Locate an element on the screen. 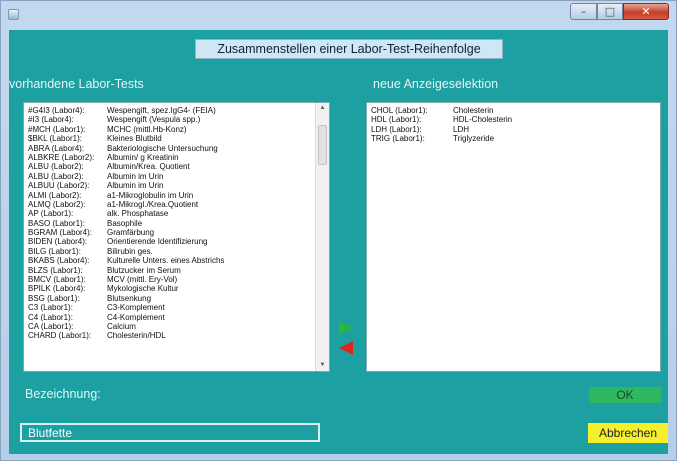  test-code: #I3 (Labor4): is located at coordinates (51, 120).